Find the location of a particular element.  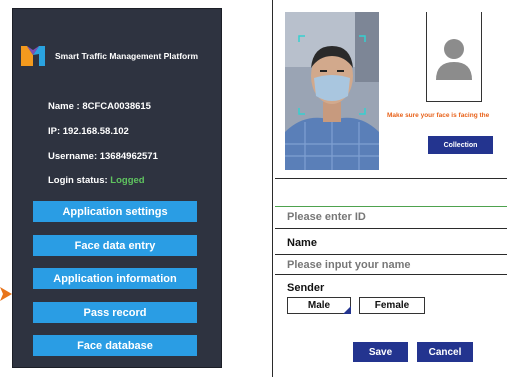

collection-button: Collection is located at coordinates (460, 145).